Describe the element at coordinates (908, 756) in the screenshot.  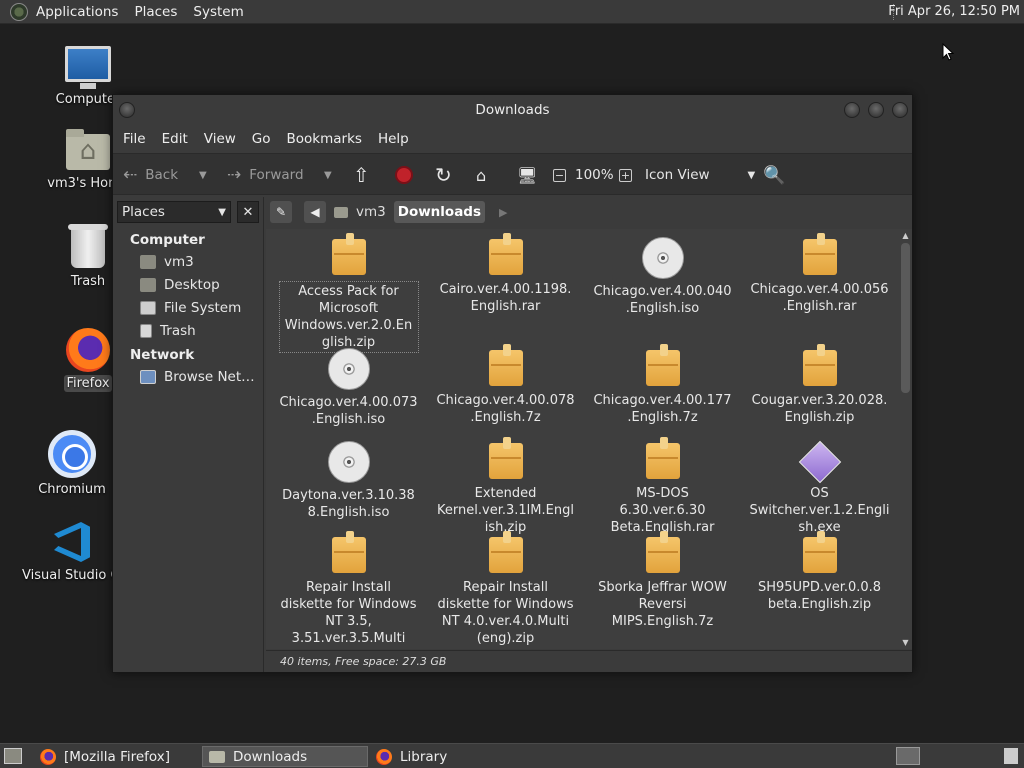
I see `workspace-switcher` at that location.